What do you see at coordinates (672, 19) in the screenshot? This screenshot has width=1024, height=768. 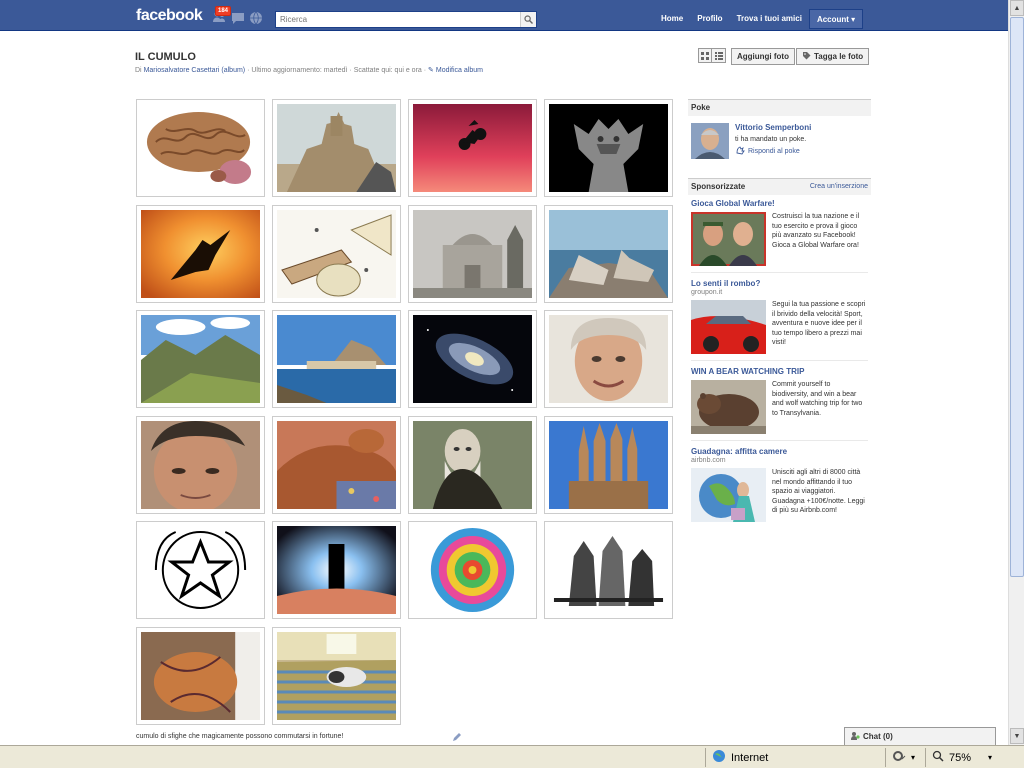 I see `nav-home: Home` at bounding box center [672, 19].